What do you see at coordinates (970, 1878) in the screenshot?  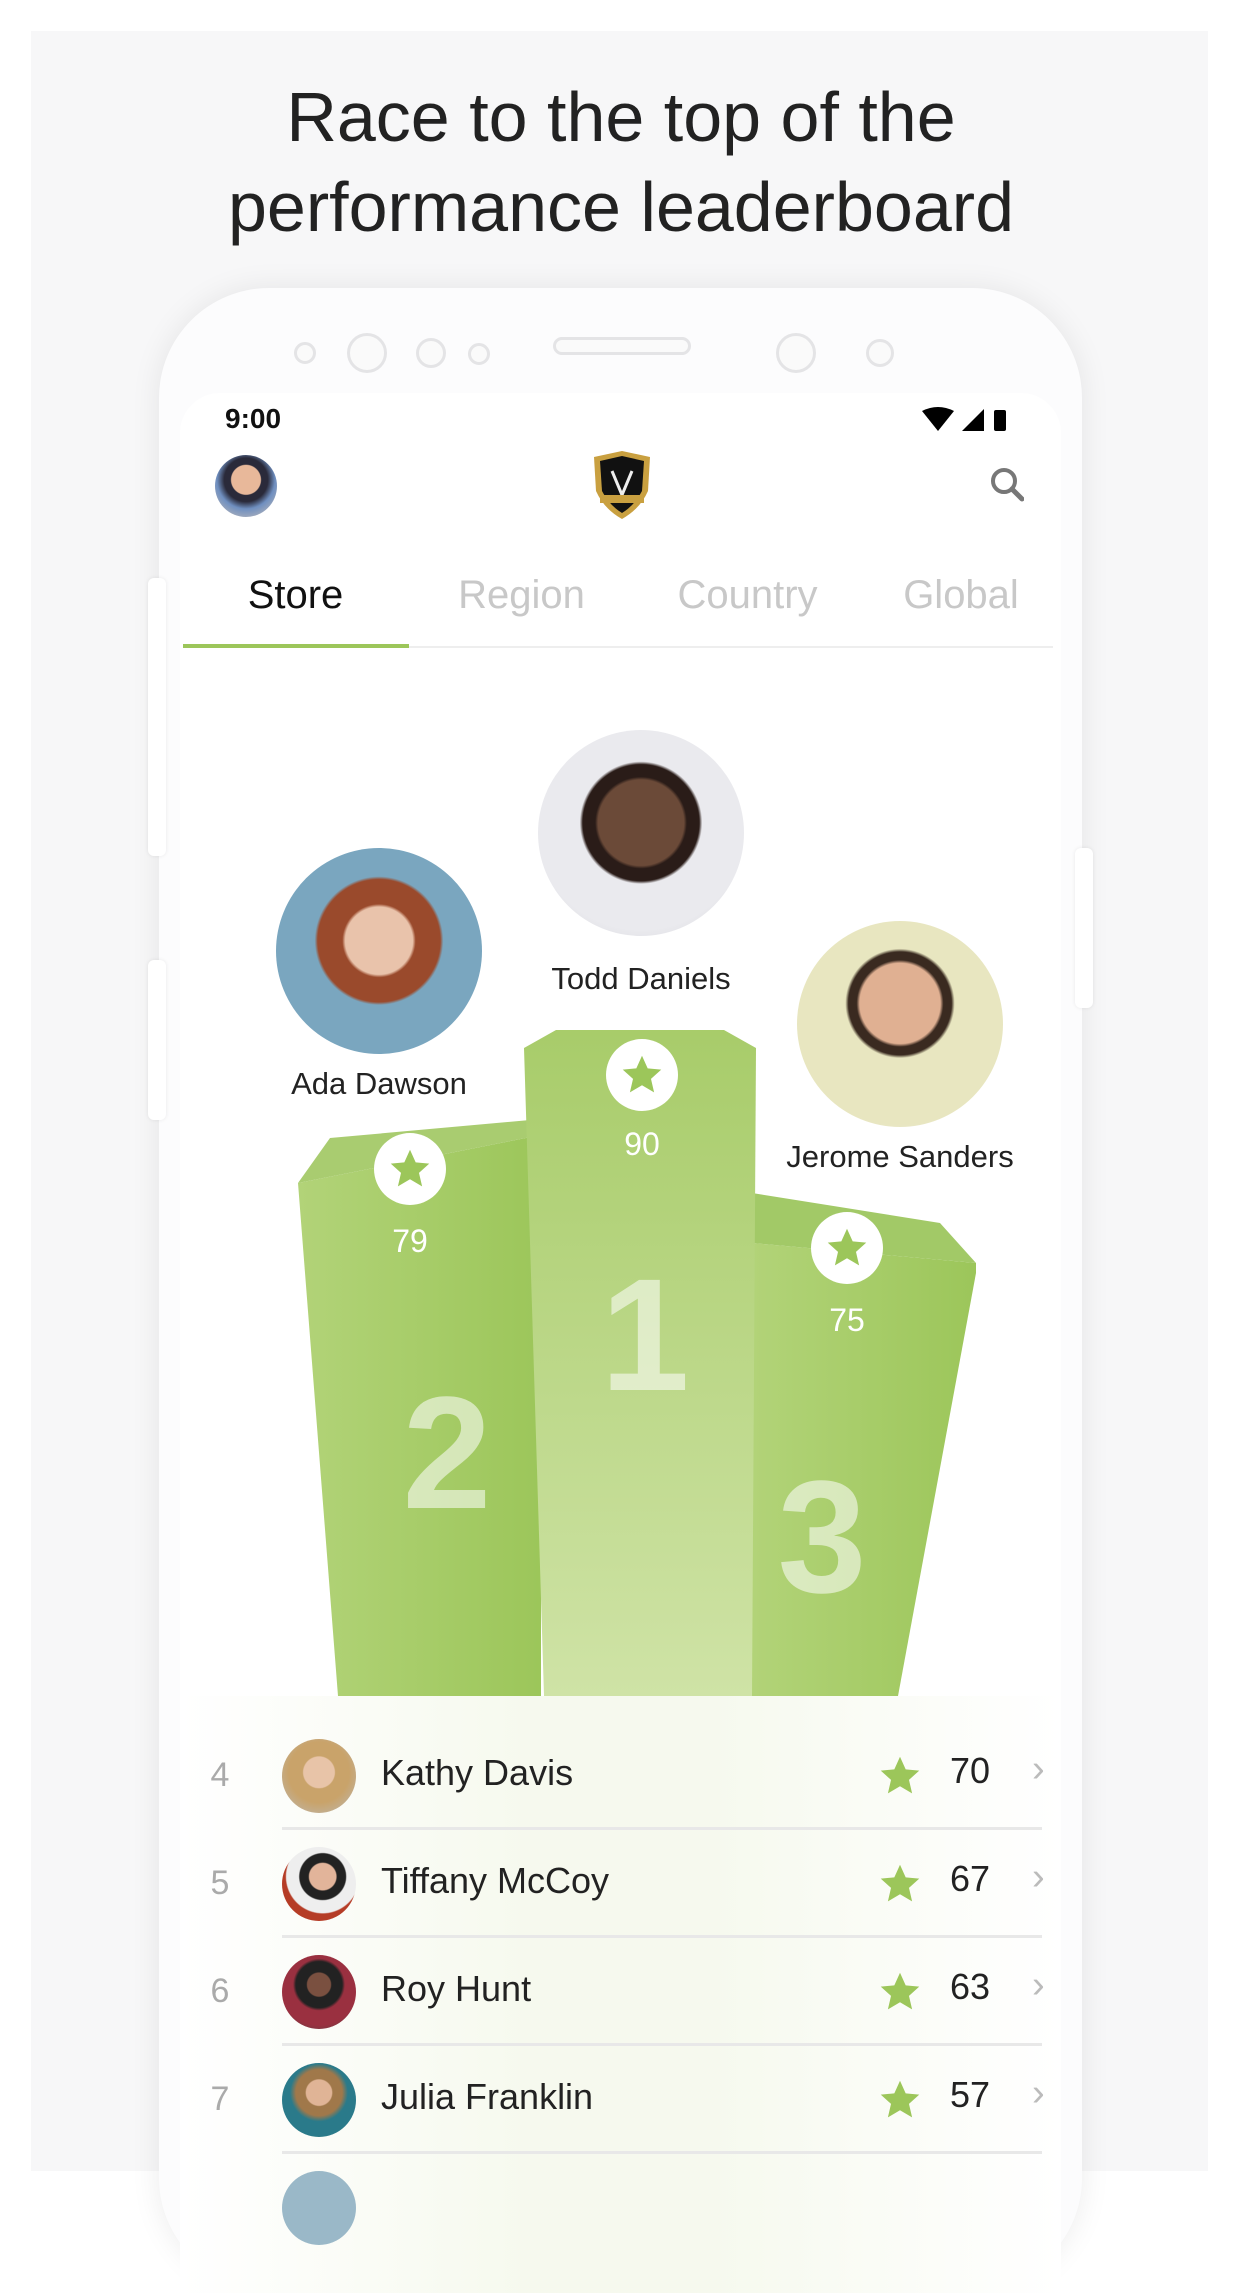 I see `score: 67` at bounding box center [970, 1878].